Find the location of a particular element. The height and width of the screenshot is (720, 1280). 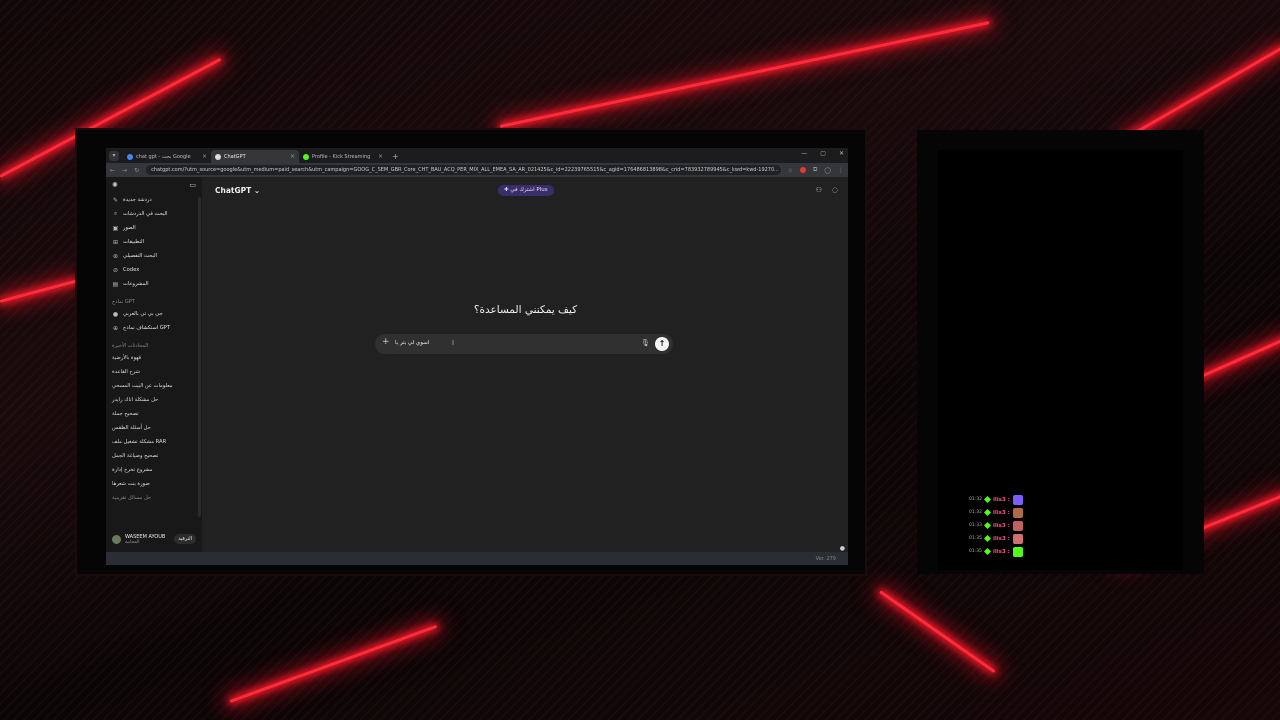

sidebar-item-label: التطبيقات is located at coordinates (134, 242).